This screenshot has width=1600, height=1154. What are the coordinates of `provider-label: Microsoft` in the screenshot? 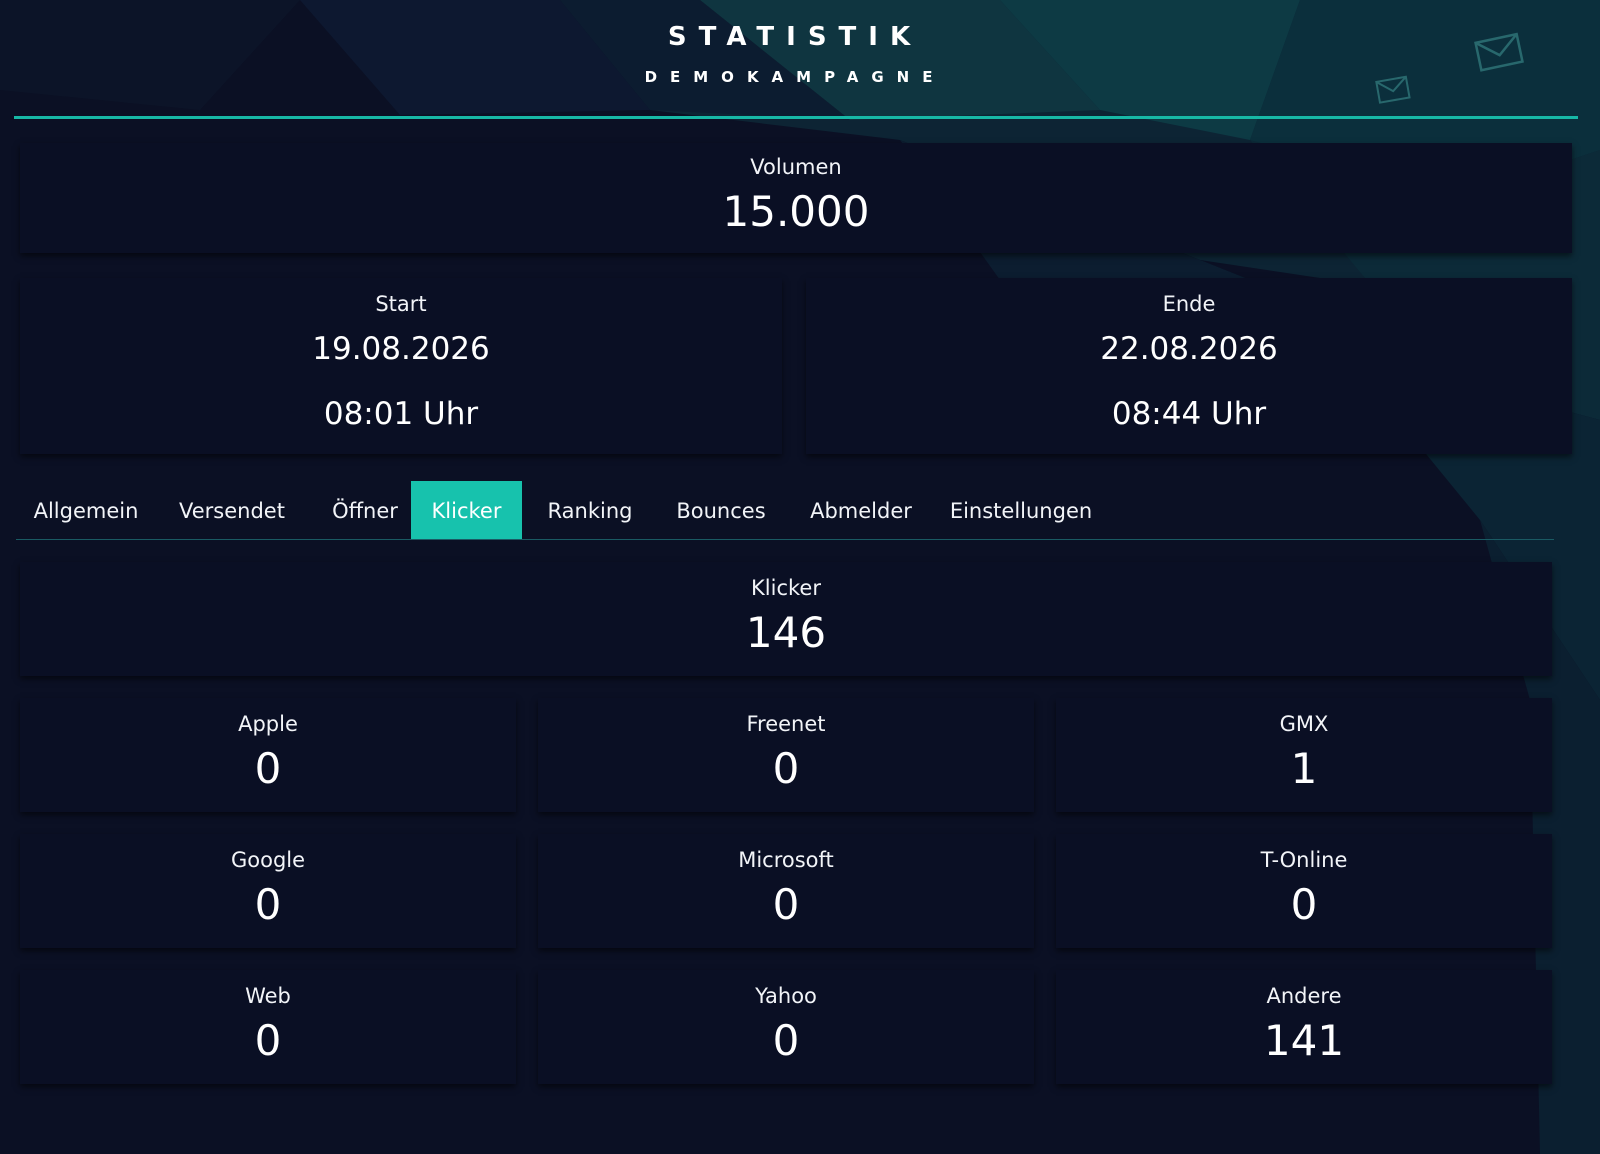 It's located at (786, 860).